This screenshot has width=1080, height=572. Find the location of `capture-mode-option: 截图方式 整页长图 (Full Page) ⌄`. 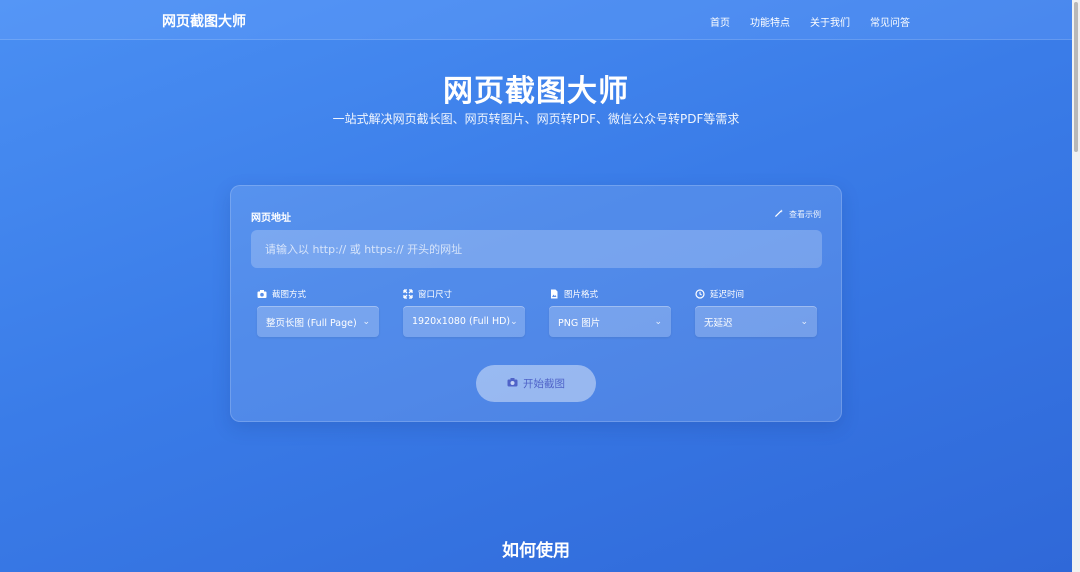

capture-mode-option: 截图方式 整页长图 (Full Page) ⌄ is located at coordinates (318, 312).